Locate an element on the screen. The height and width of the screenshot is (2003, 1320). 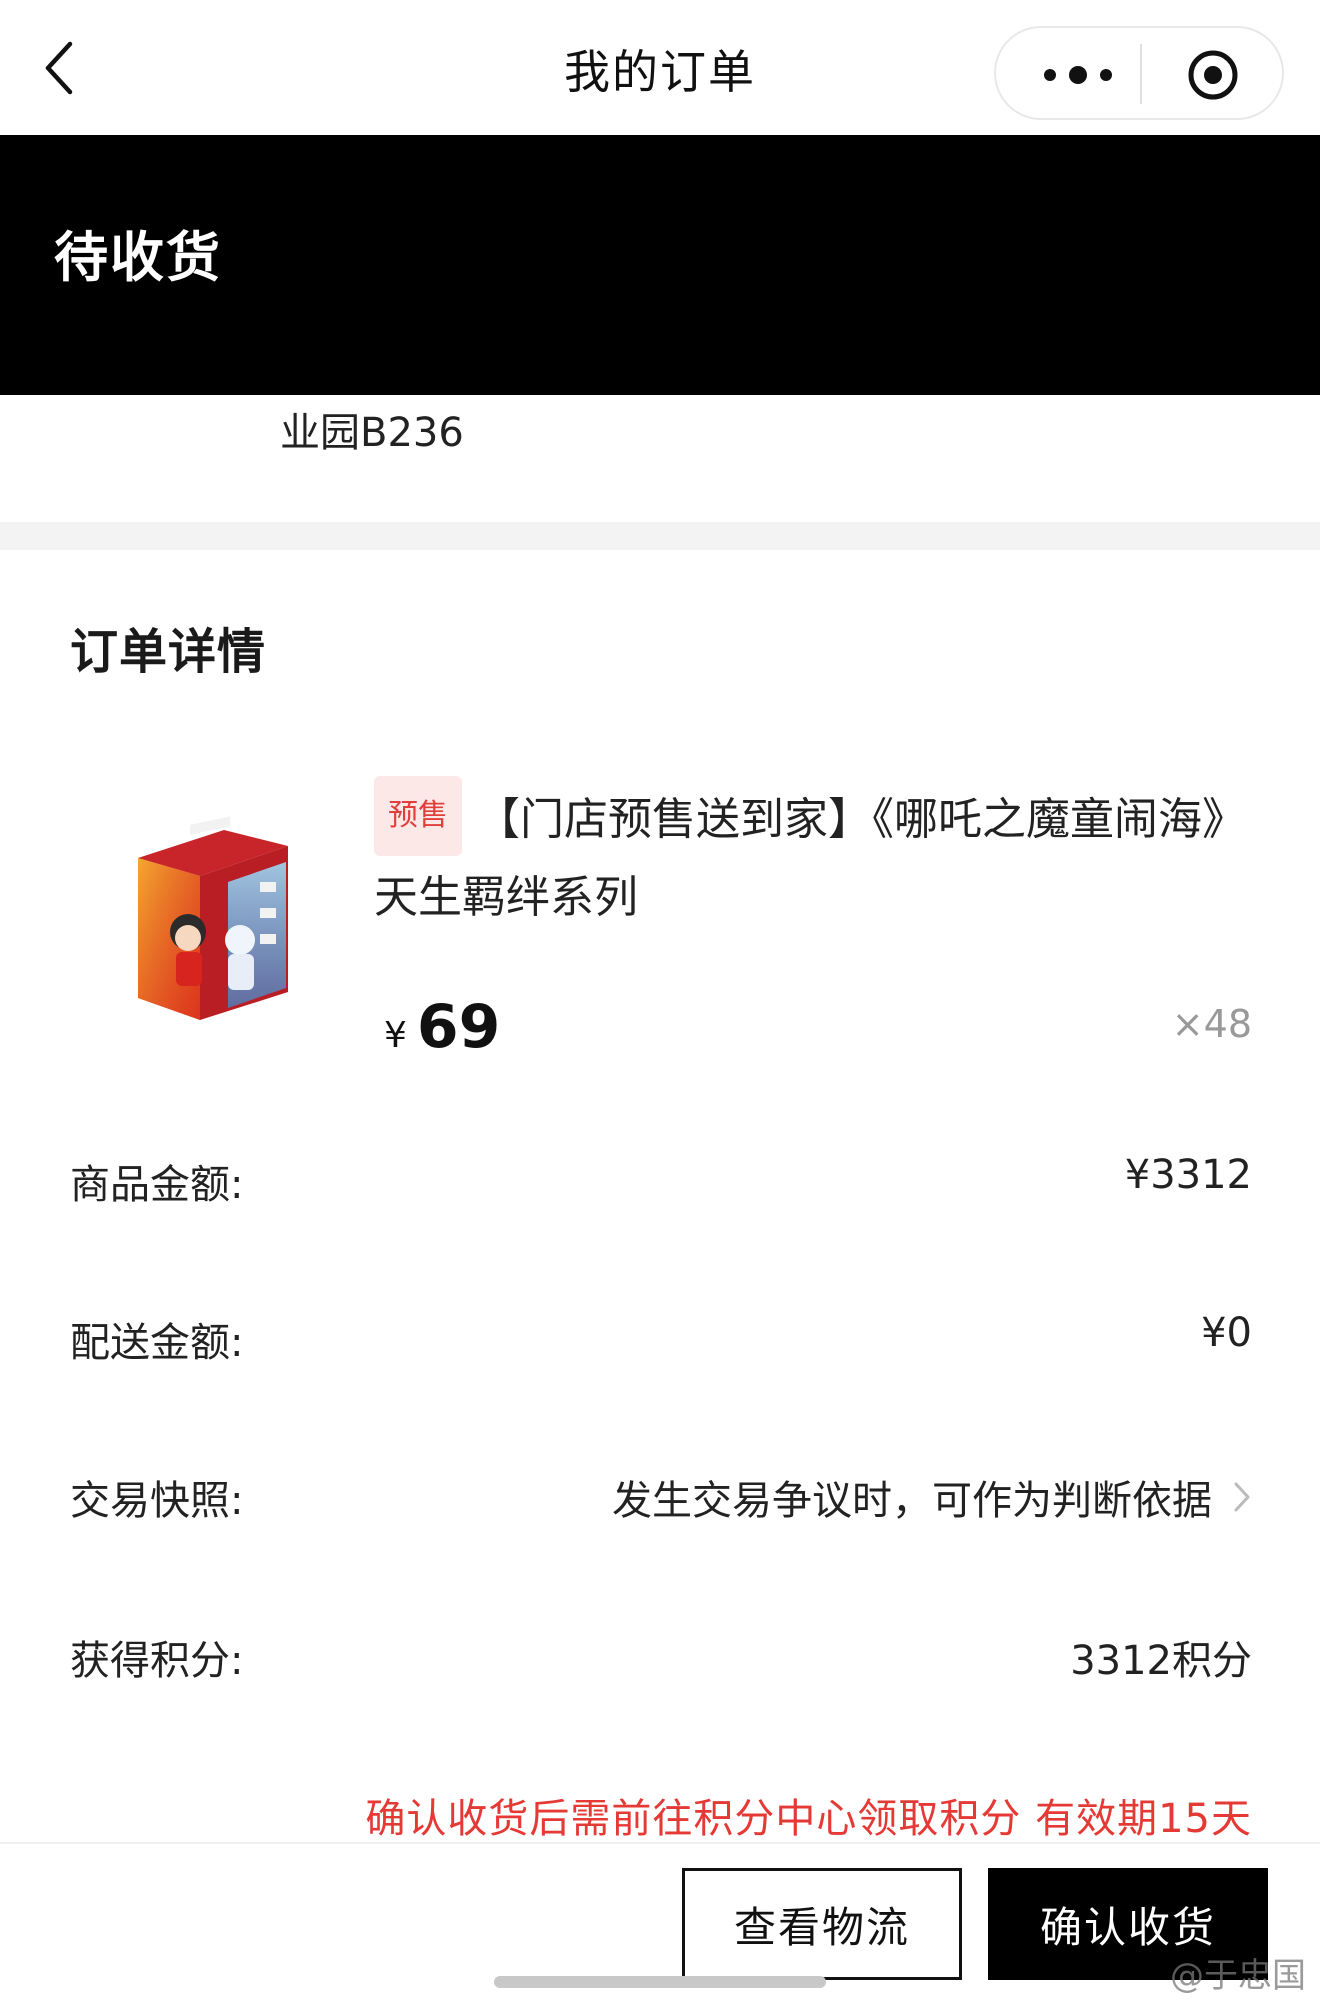
product-title: 预售 【门店预售送到家】《哪吒之魔童闹海》天生羁绊系列 is located at coordinates (814, 855).